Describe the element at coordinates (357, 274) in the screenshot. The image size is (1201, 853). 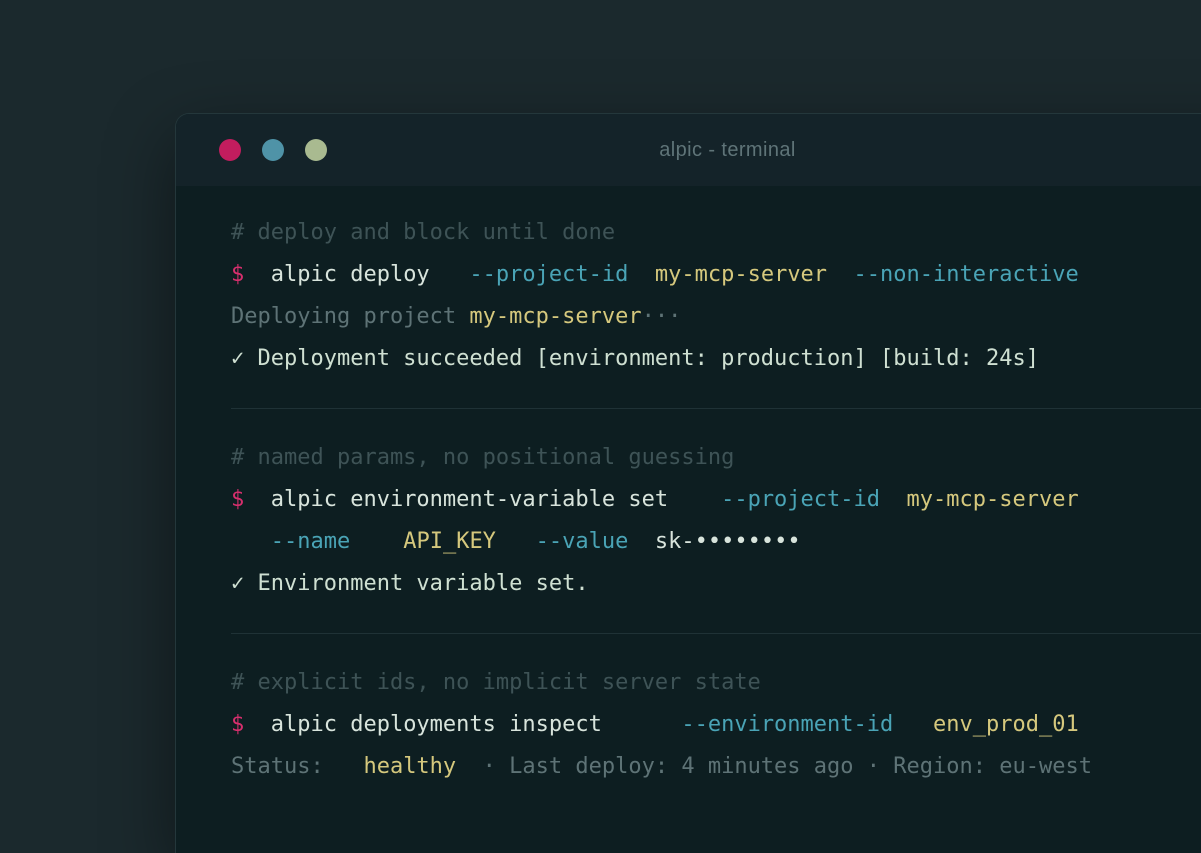
I see `terminal-text-base: alpic deploy` at that location.